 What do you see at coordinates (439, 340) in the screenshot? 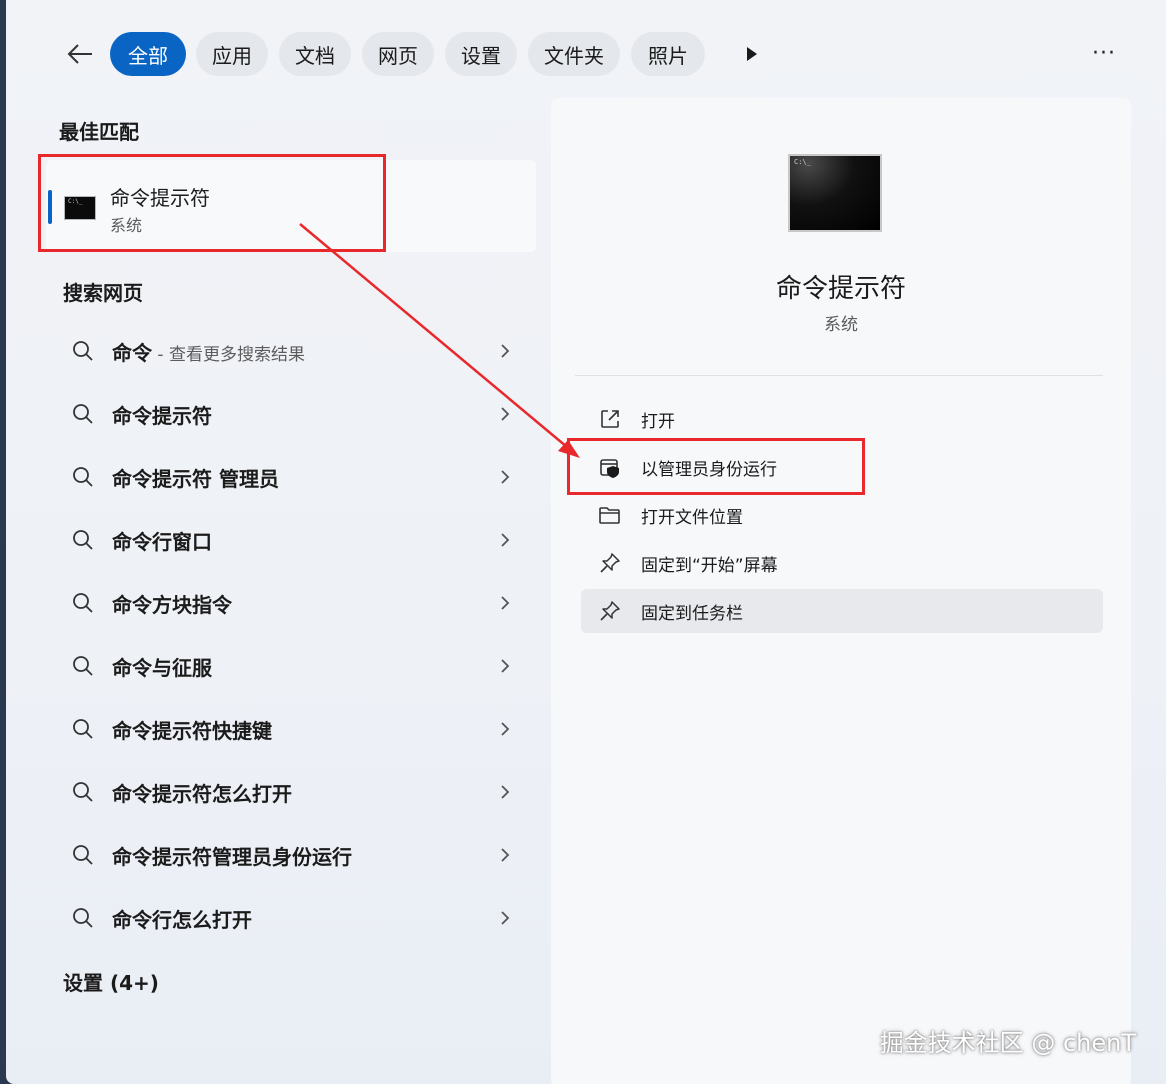
I see `annotation-arrow` at bounding box center [439, 340].